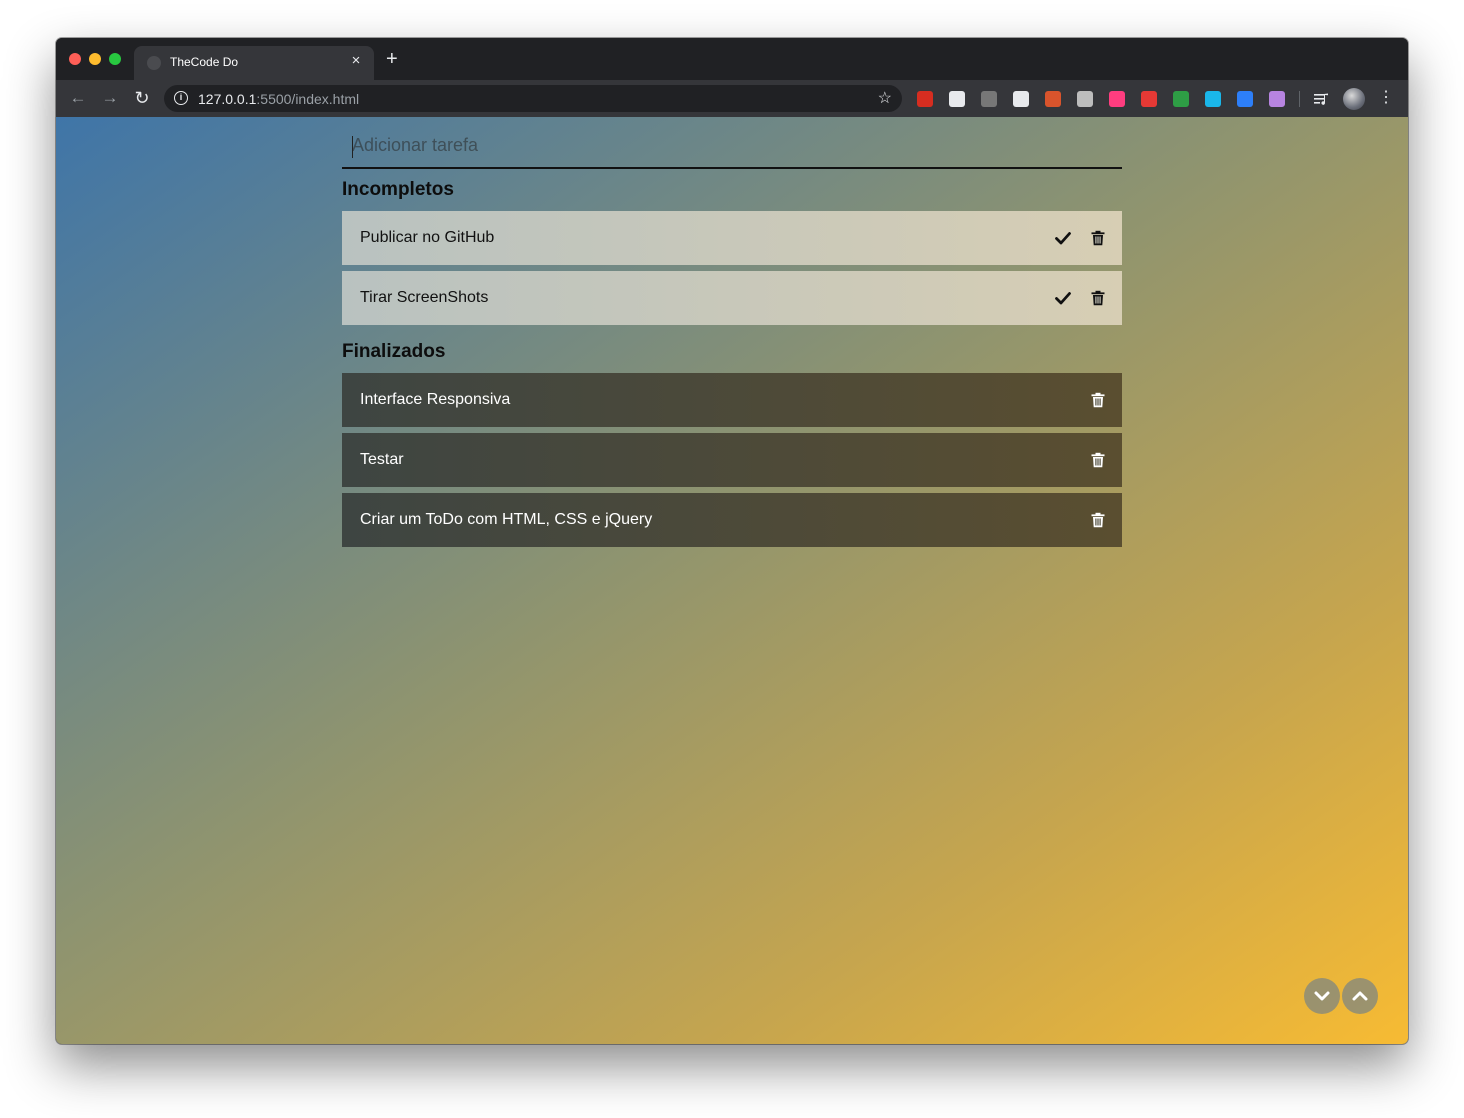 Image resolution: width=1464 pixels, height=1118 pixels. What do you see at coordinates (424, 297) in the screenshot?
I see `task-label: Tirar ScreenShots` at bounding box center [424, 297].